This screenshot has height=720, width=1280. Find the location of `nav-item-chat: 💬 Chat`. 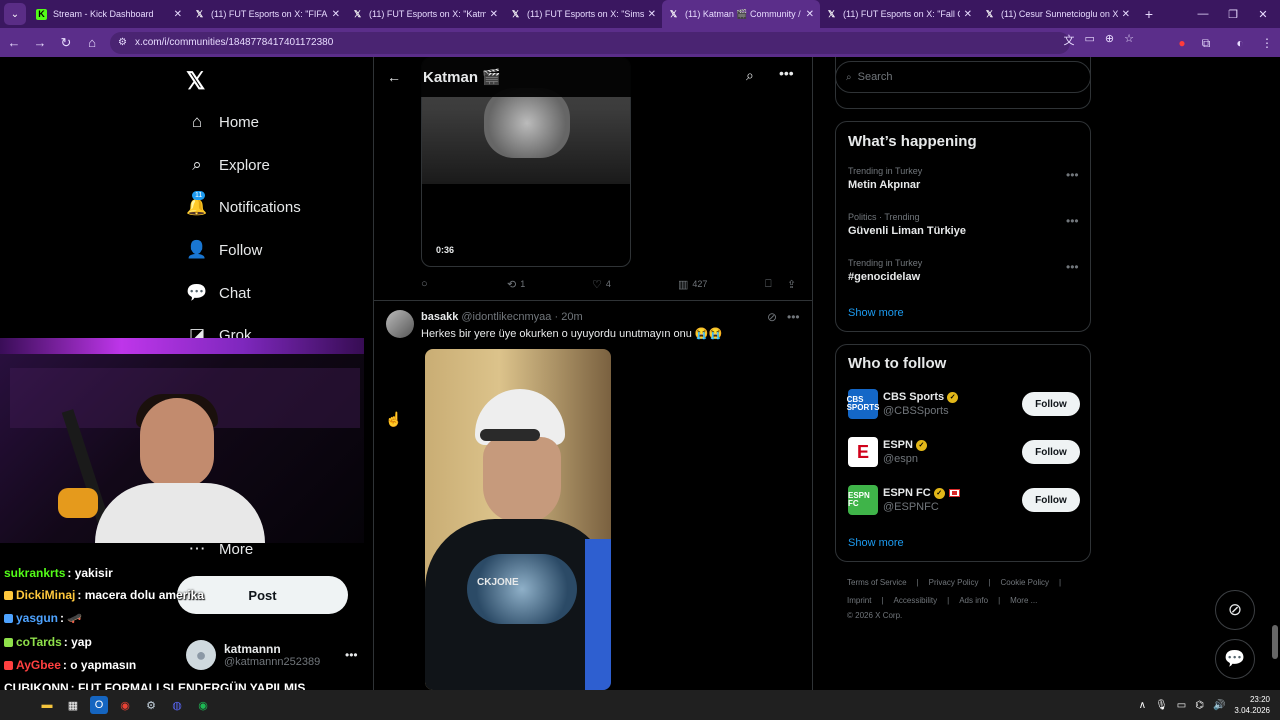

nav-item-chat: 💬 Chat is located at coordinates (218, 293).